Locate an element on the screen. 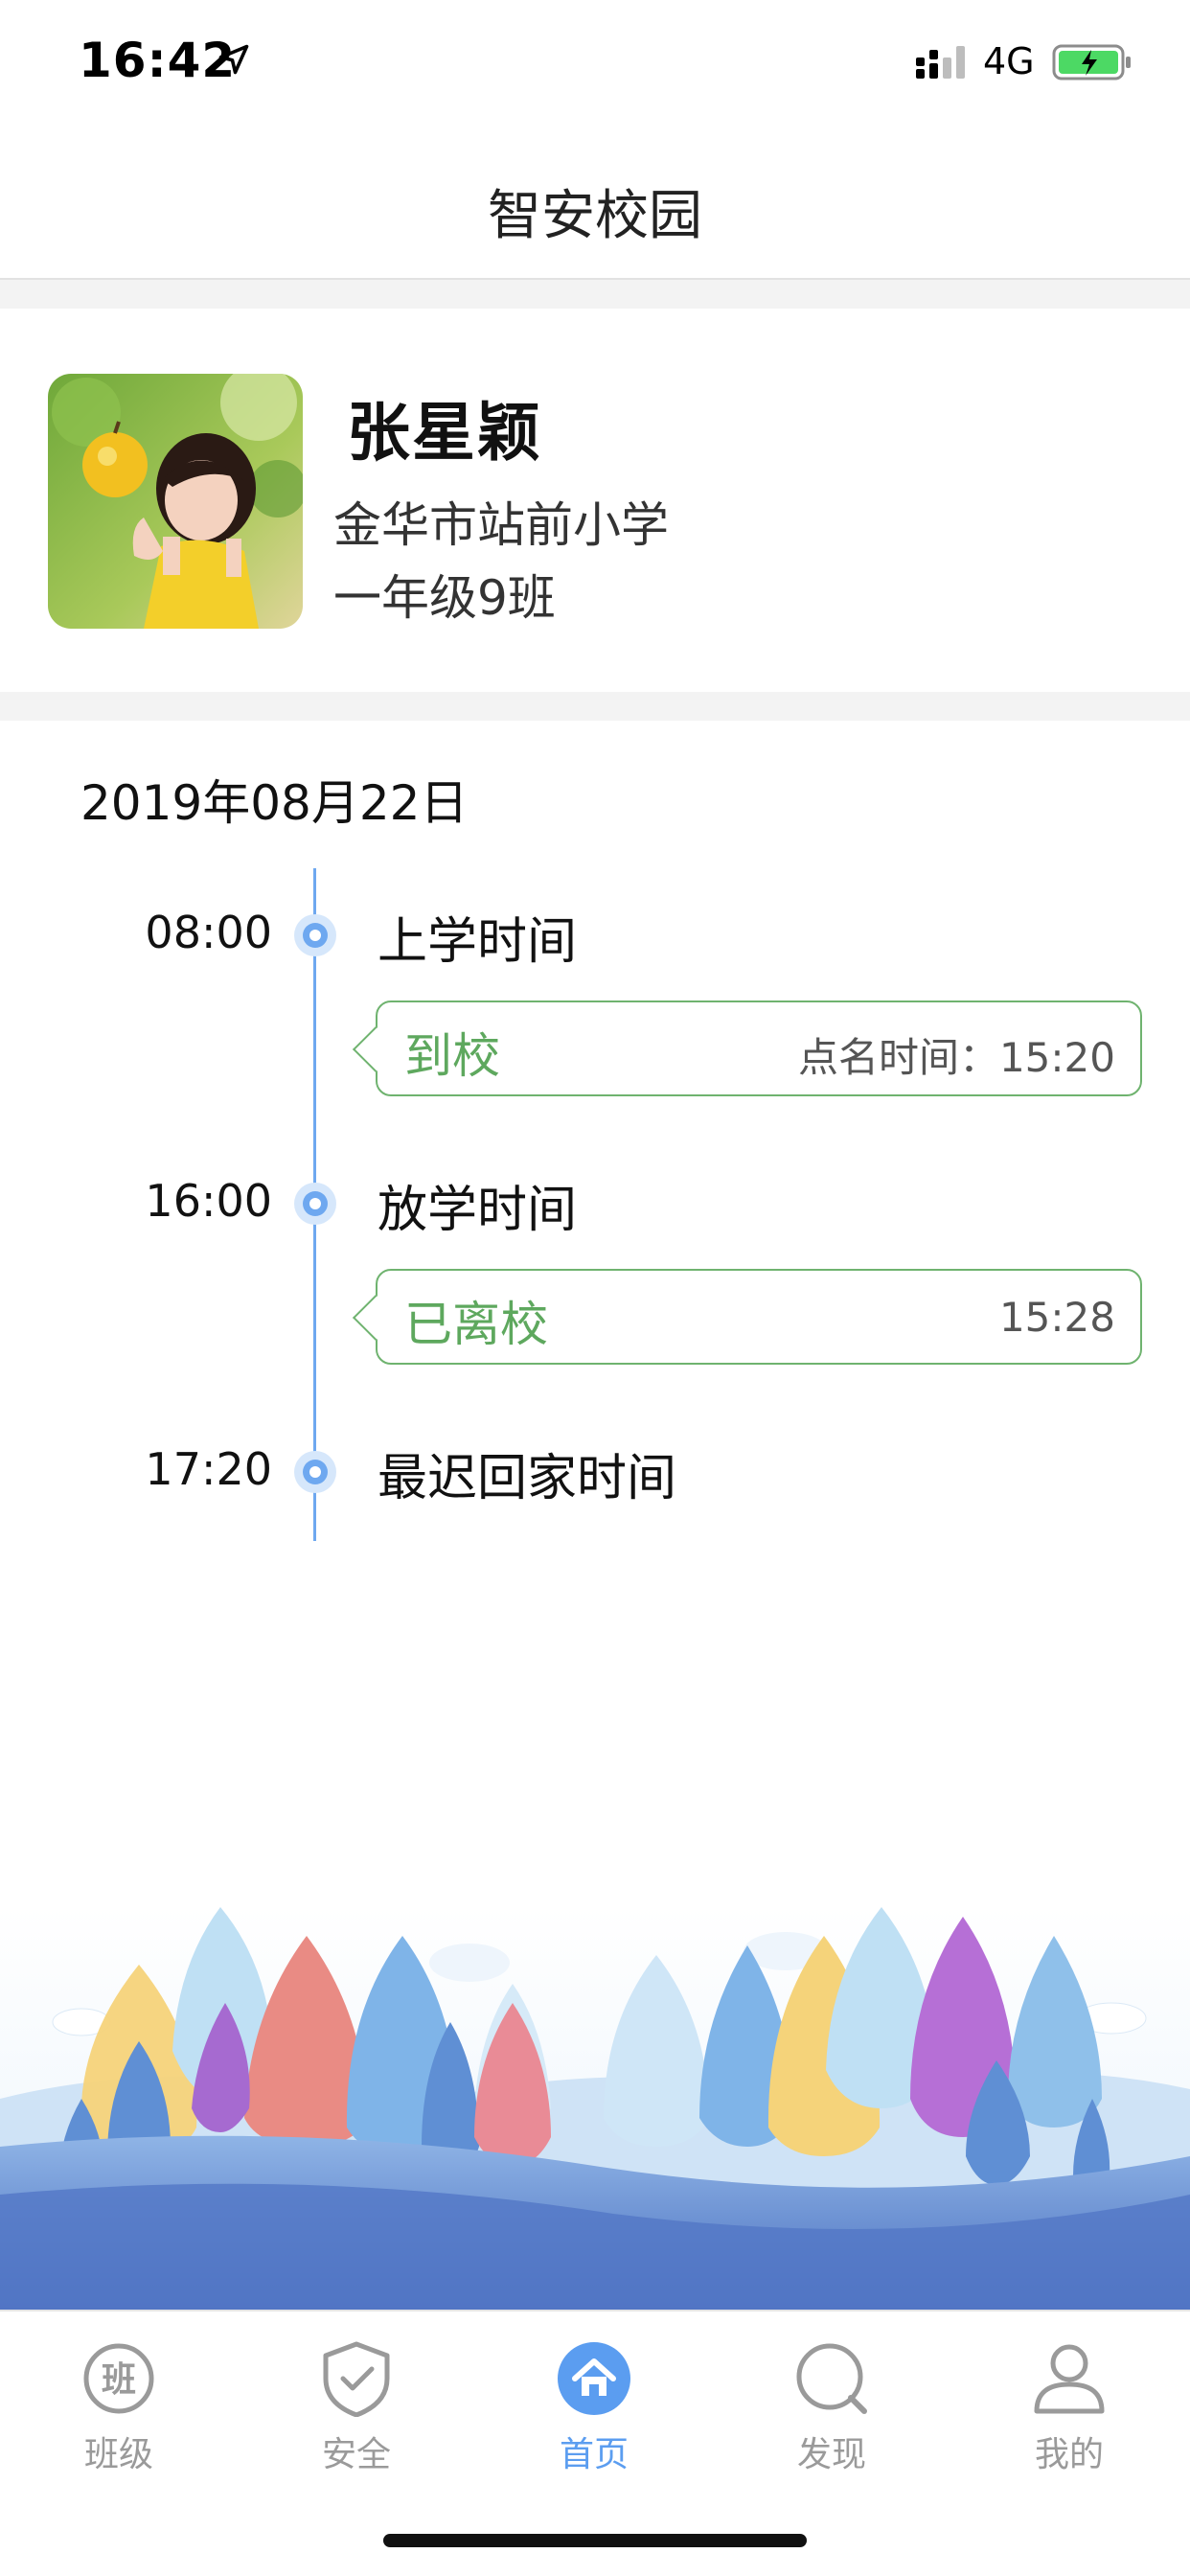  tab-discover: 发现 is located at coordinates (832, 2407).